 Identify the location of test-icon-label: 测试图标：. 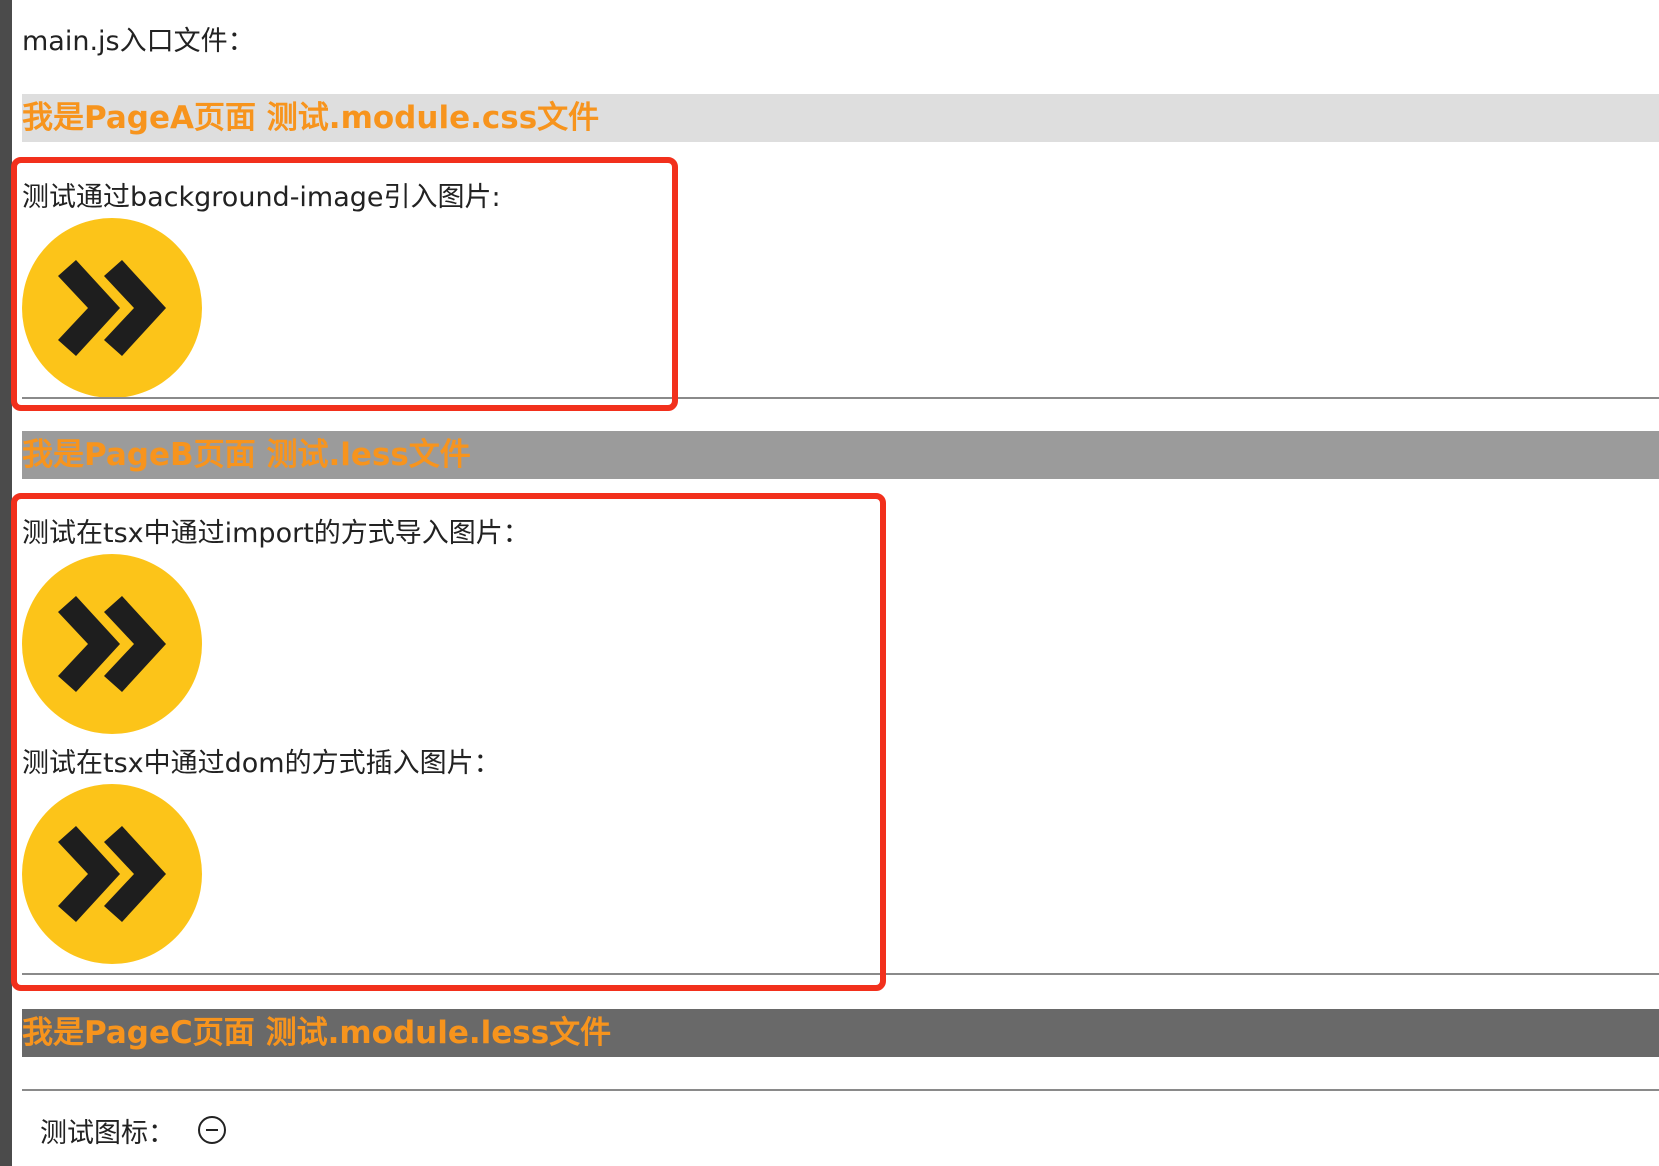
(107, 1133).